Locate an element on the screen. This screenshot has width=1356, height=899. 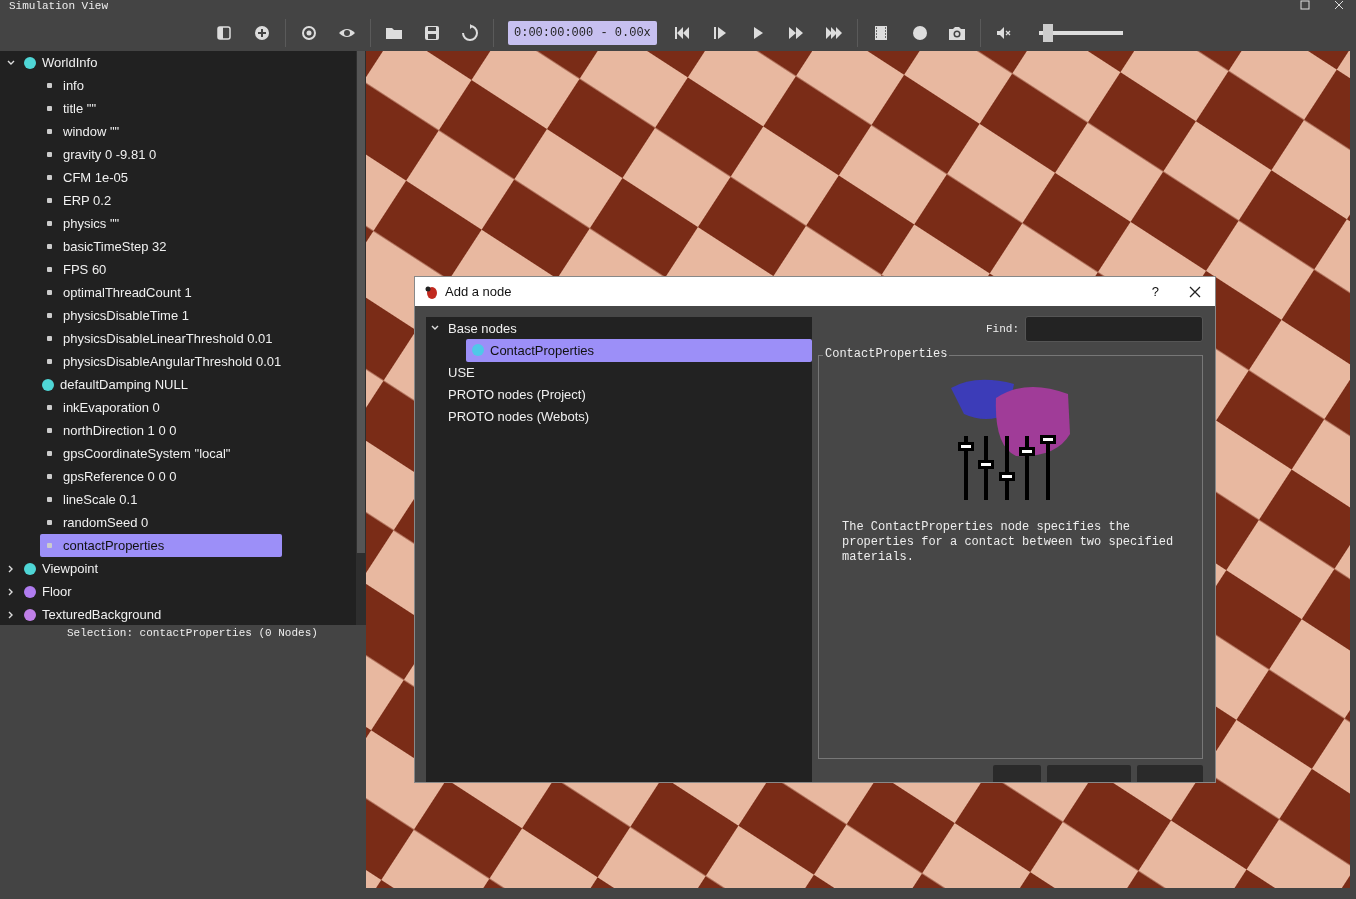
reload-icon is located at coordinates (470, 32).